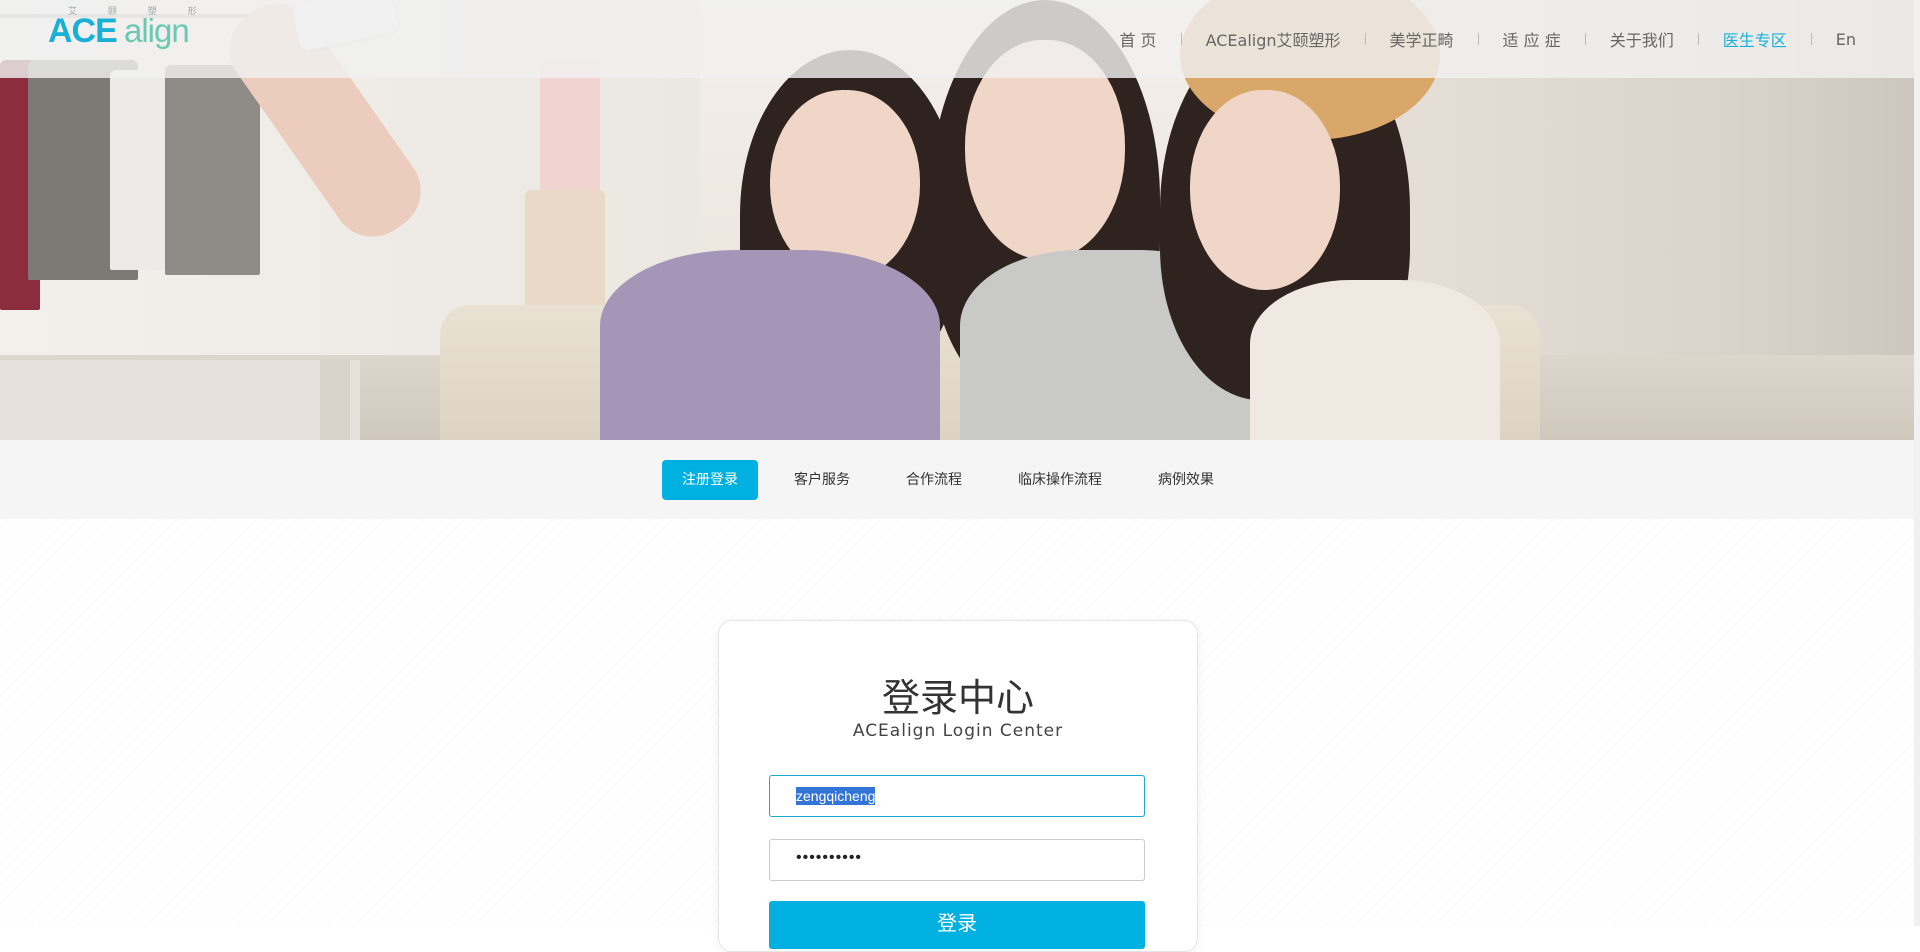 The height and width of the screenshot is (952, 1920). Describe the element at coordinates (1846, 39) in the screenshot. I see `nav-language-en: En` at that location.